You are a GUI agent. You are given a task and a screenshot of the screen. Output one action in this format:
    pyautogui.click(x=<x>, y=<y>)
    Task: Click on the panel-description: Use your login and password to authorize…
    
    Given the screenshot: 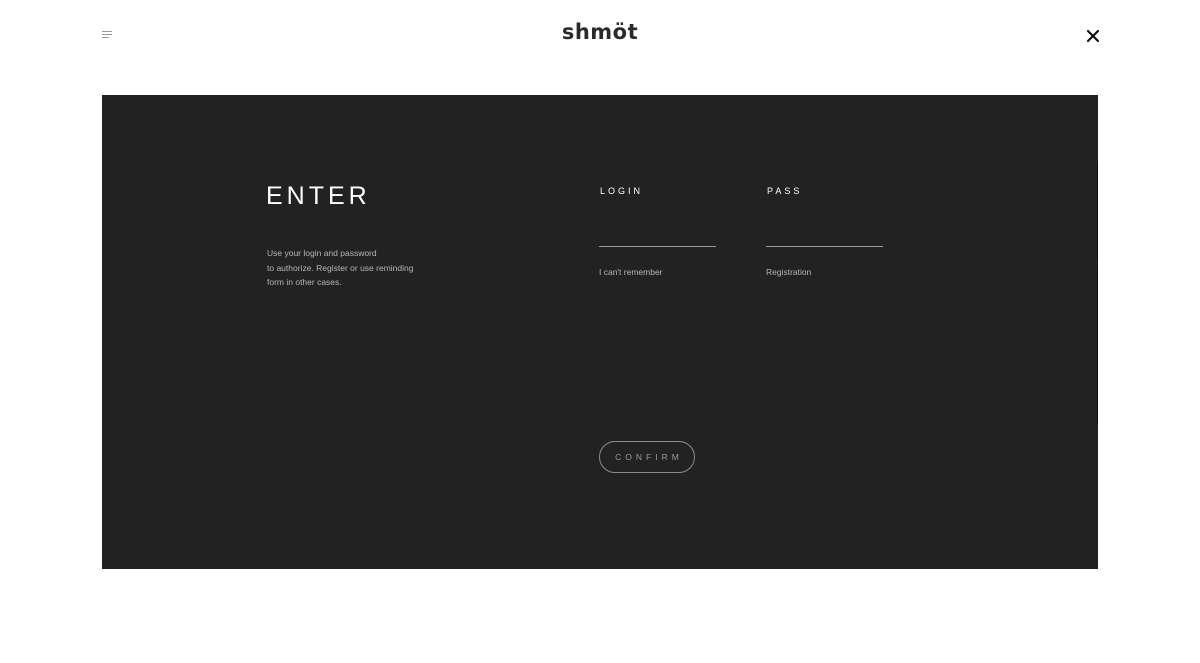 What is the action you would take?
    pyautogui.click(x=340, y=267)
    